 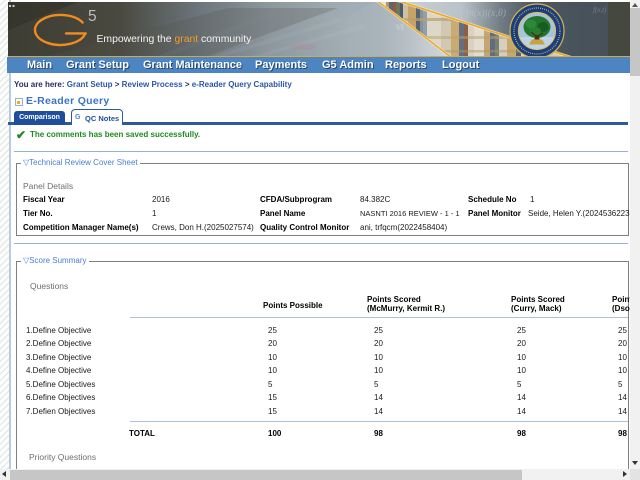 What do you see at coordinates (92, 16) in the screenshot?
I see `svg-text: 5` at bounding box center [92, 16].